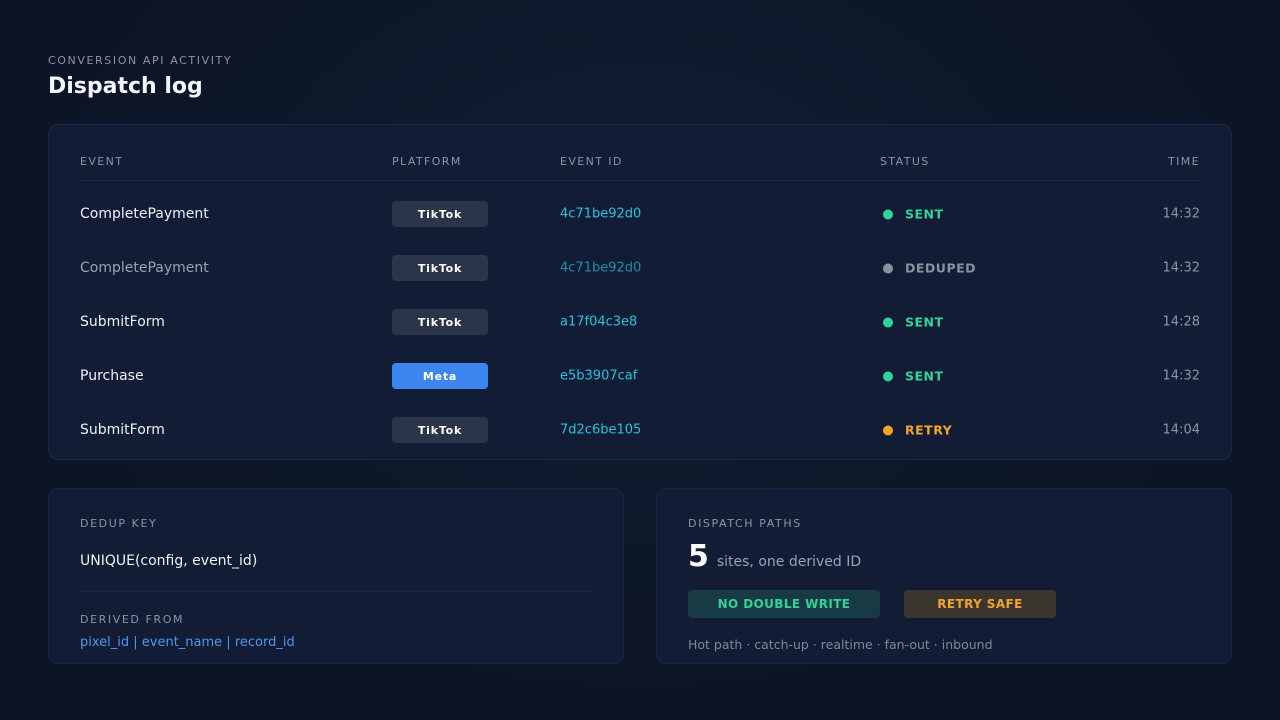  I want to click on event-name: Purchase, so click(112, 376).